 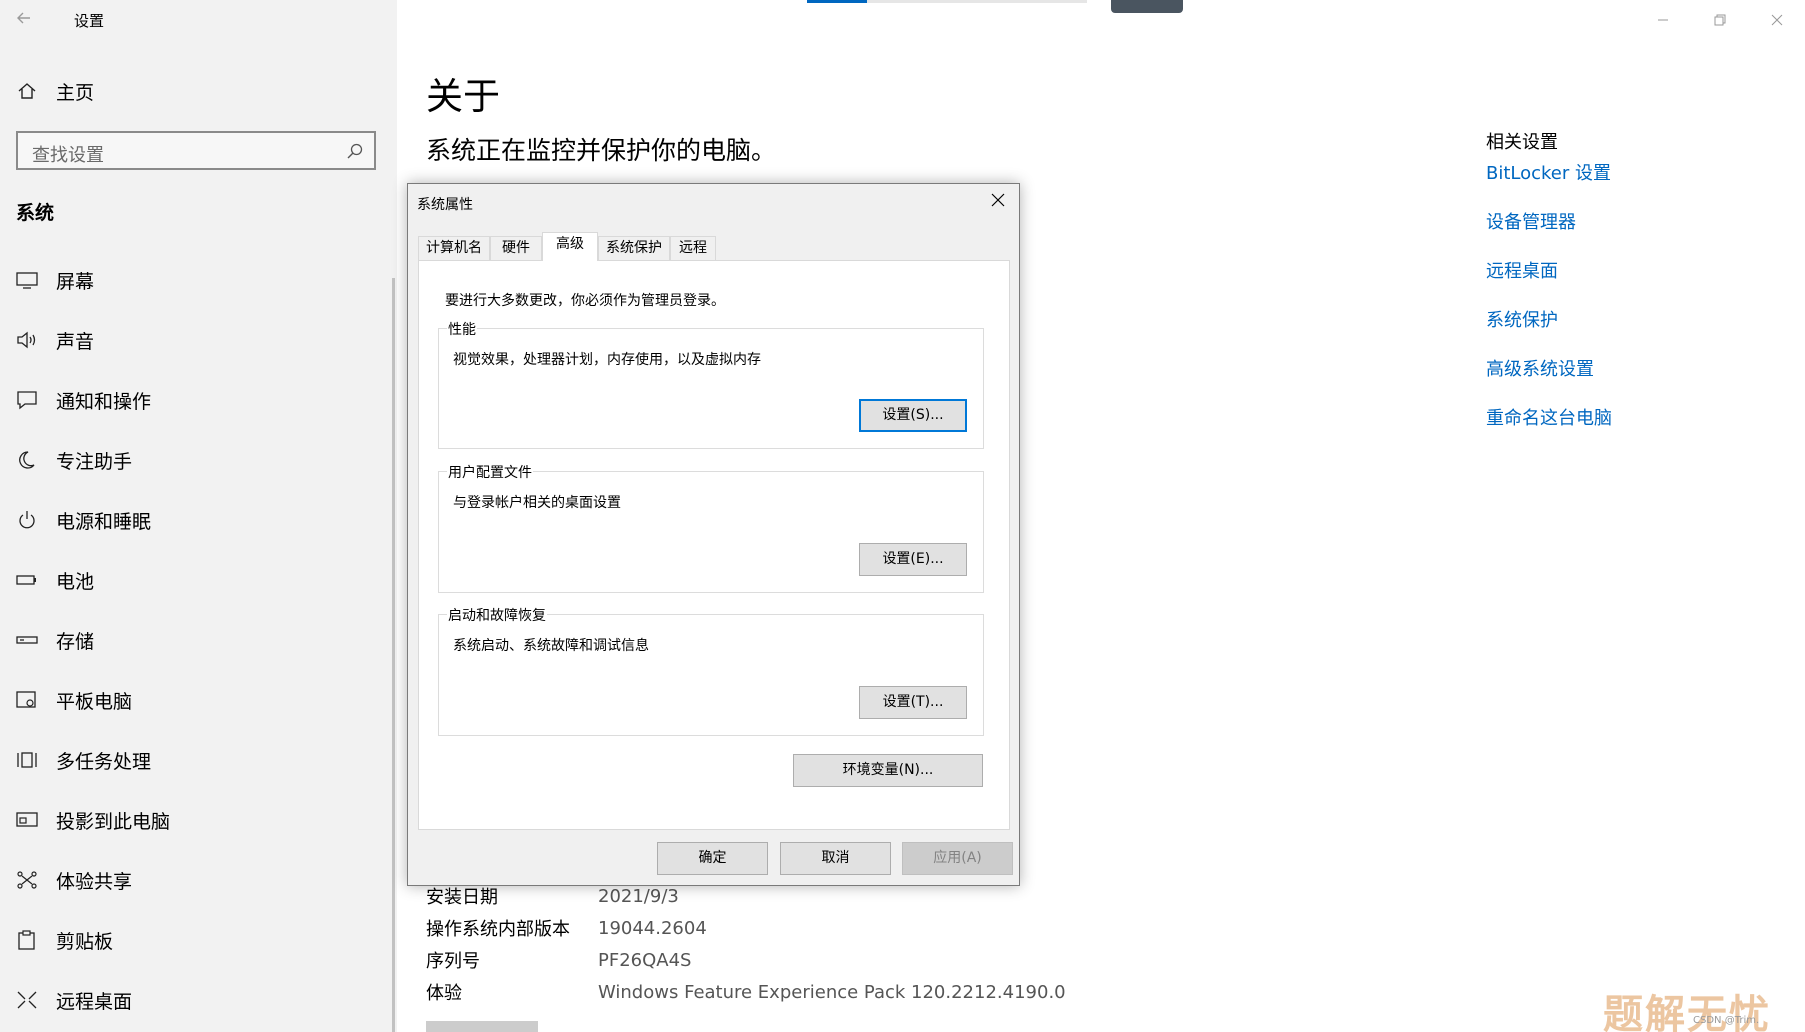 I want to click on sidebar-item-label: 专注助手, so click(x=94, y=461).